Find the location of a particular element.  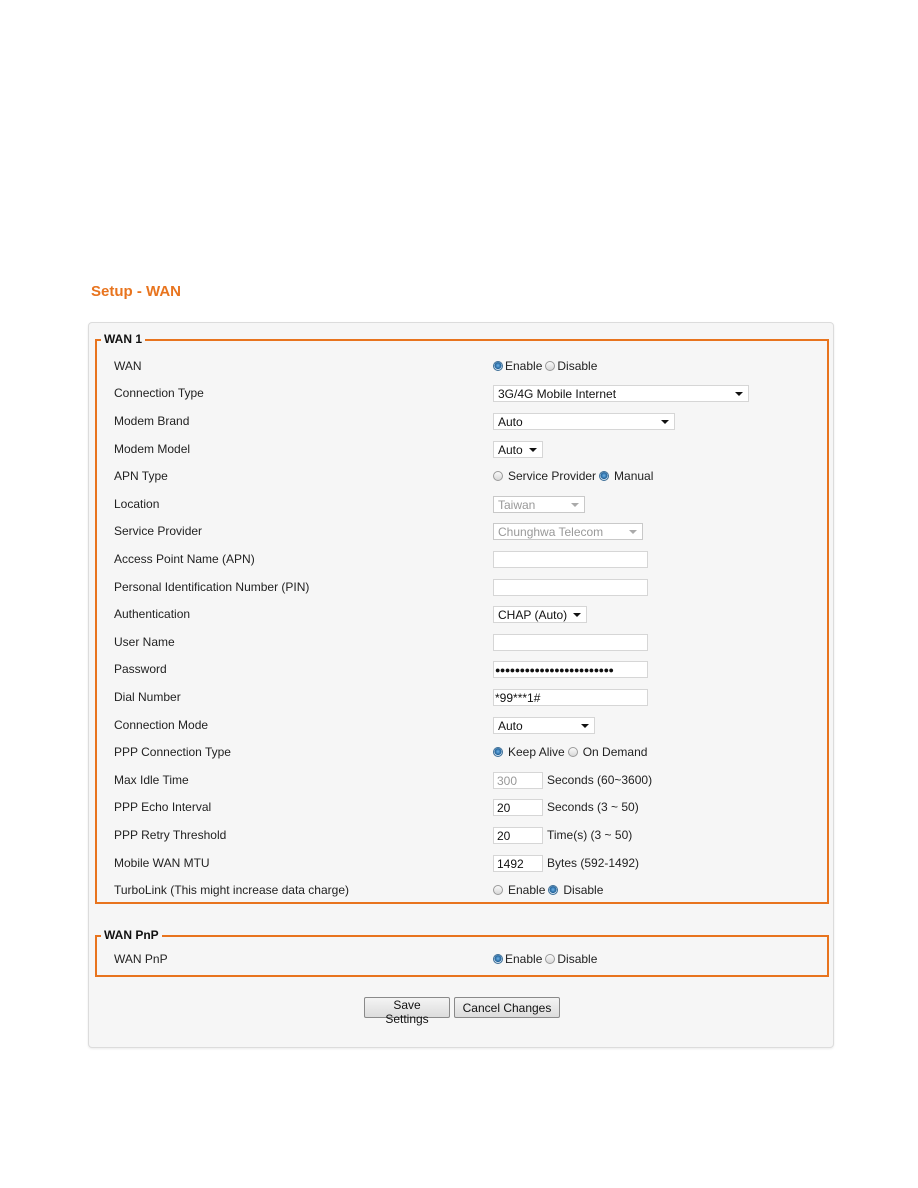

row-max-idle-time: Max Idle Time 300 Seconds (60~3600) is located at coordinates (462, 780).